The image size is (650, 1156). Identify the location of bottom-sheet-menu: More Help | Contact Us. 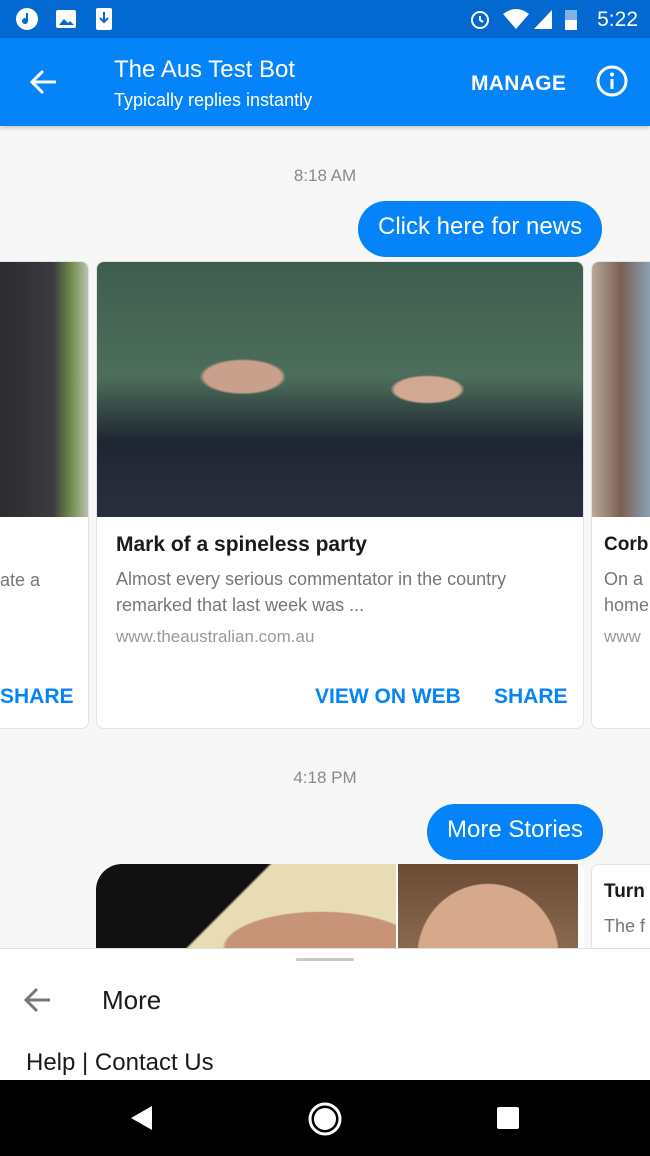
(325, 1014).